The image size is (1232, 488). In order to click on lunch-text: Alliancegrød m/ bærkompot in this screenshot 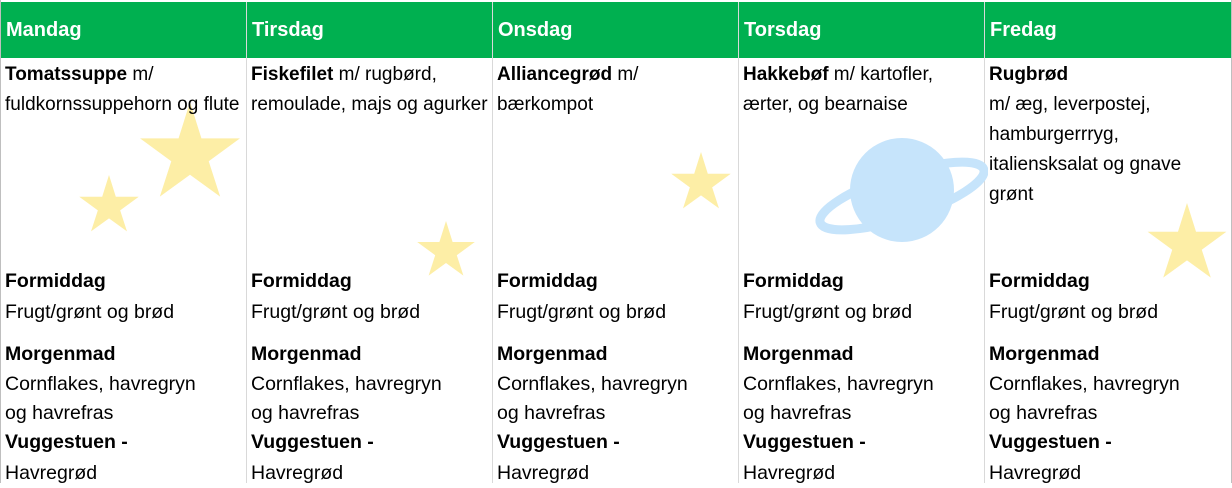, I will do `click(615, 90)`.